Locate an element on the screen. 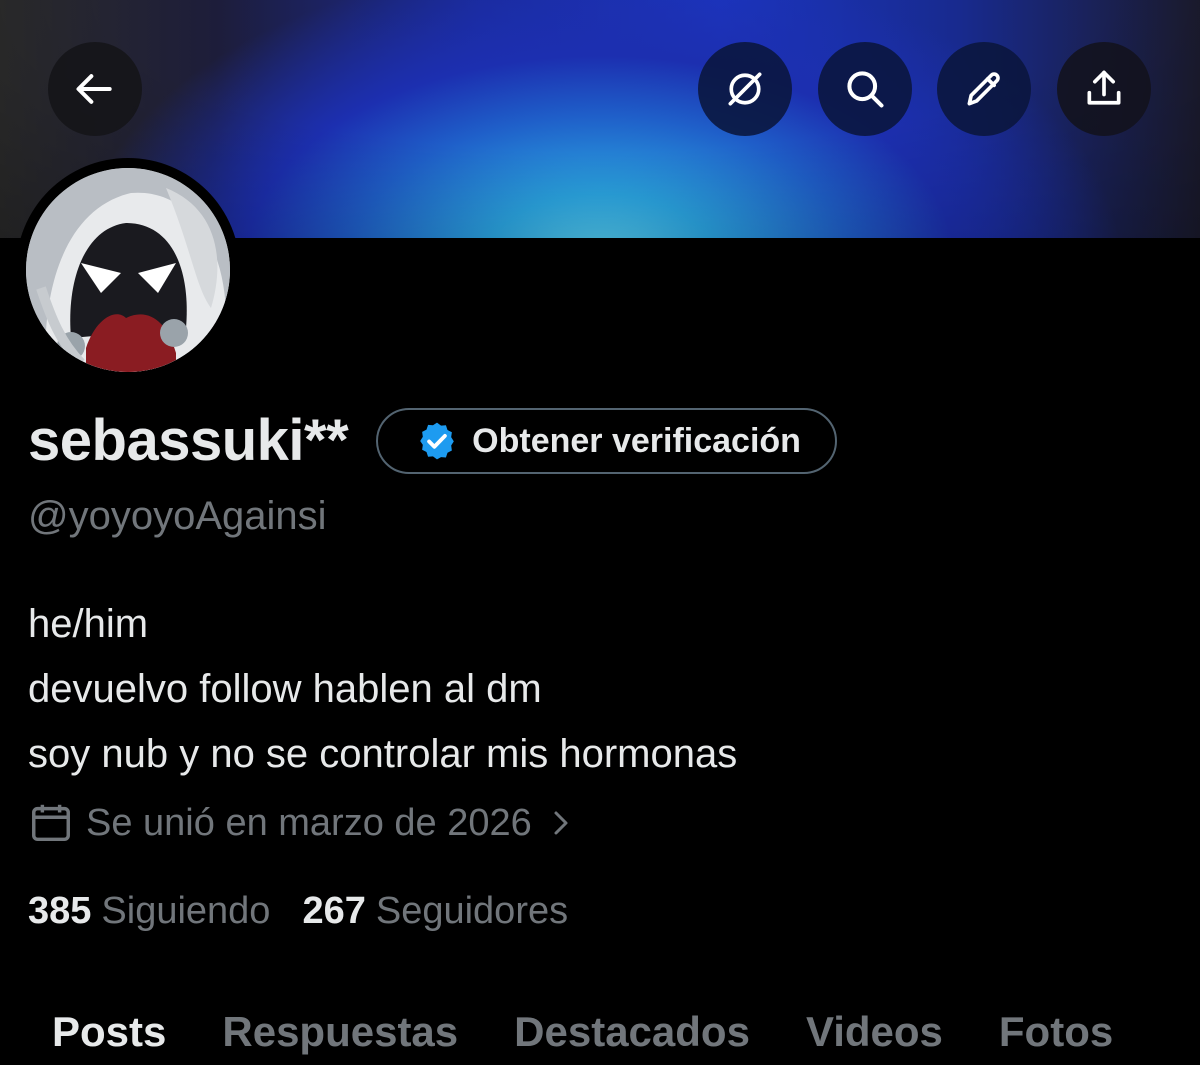  avatar-illustration is located at coordinates (128, 270).